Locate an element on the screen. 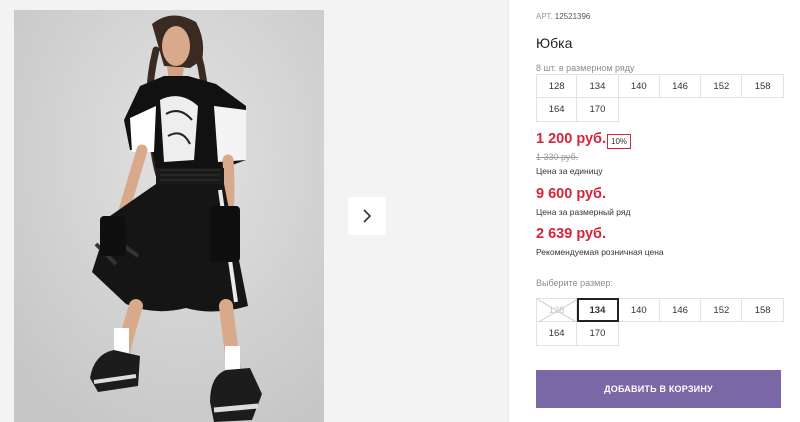 The width and height of the screenshot is (800, 422). product-title: Юбка is located at coordinates (554, 43).